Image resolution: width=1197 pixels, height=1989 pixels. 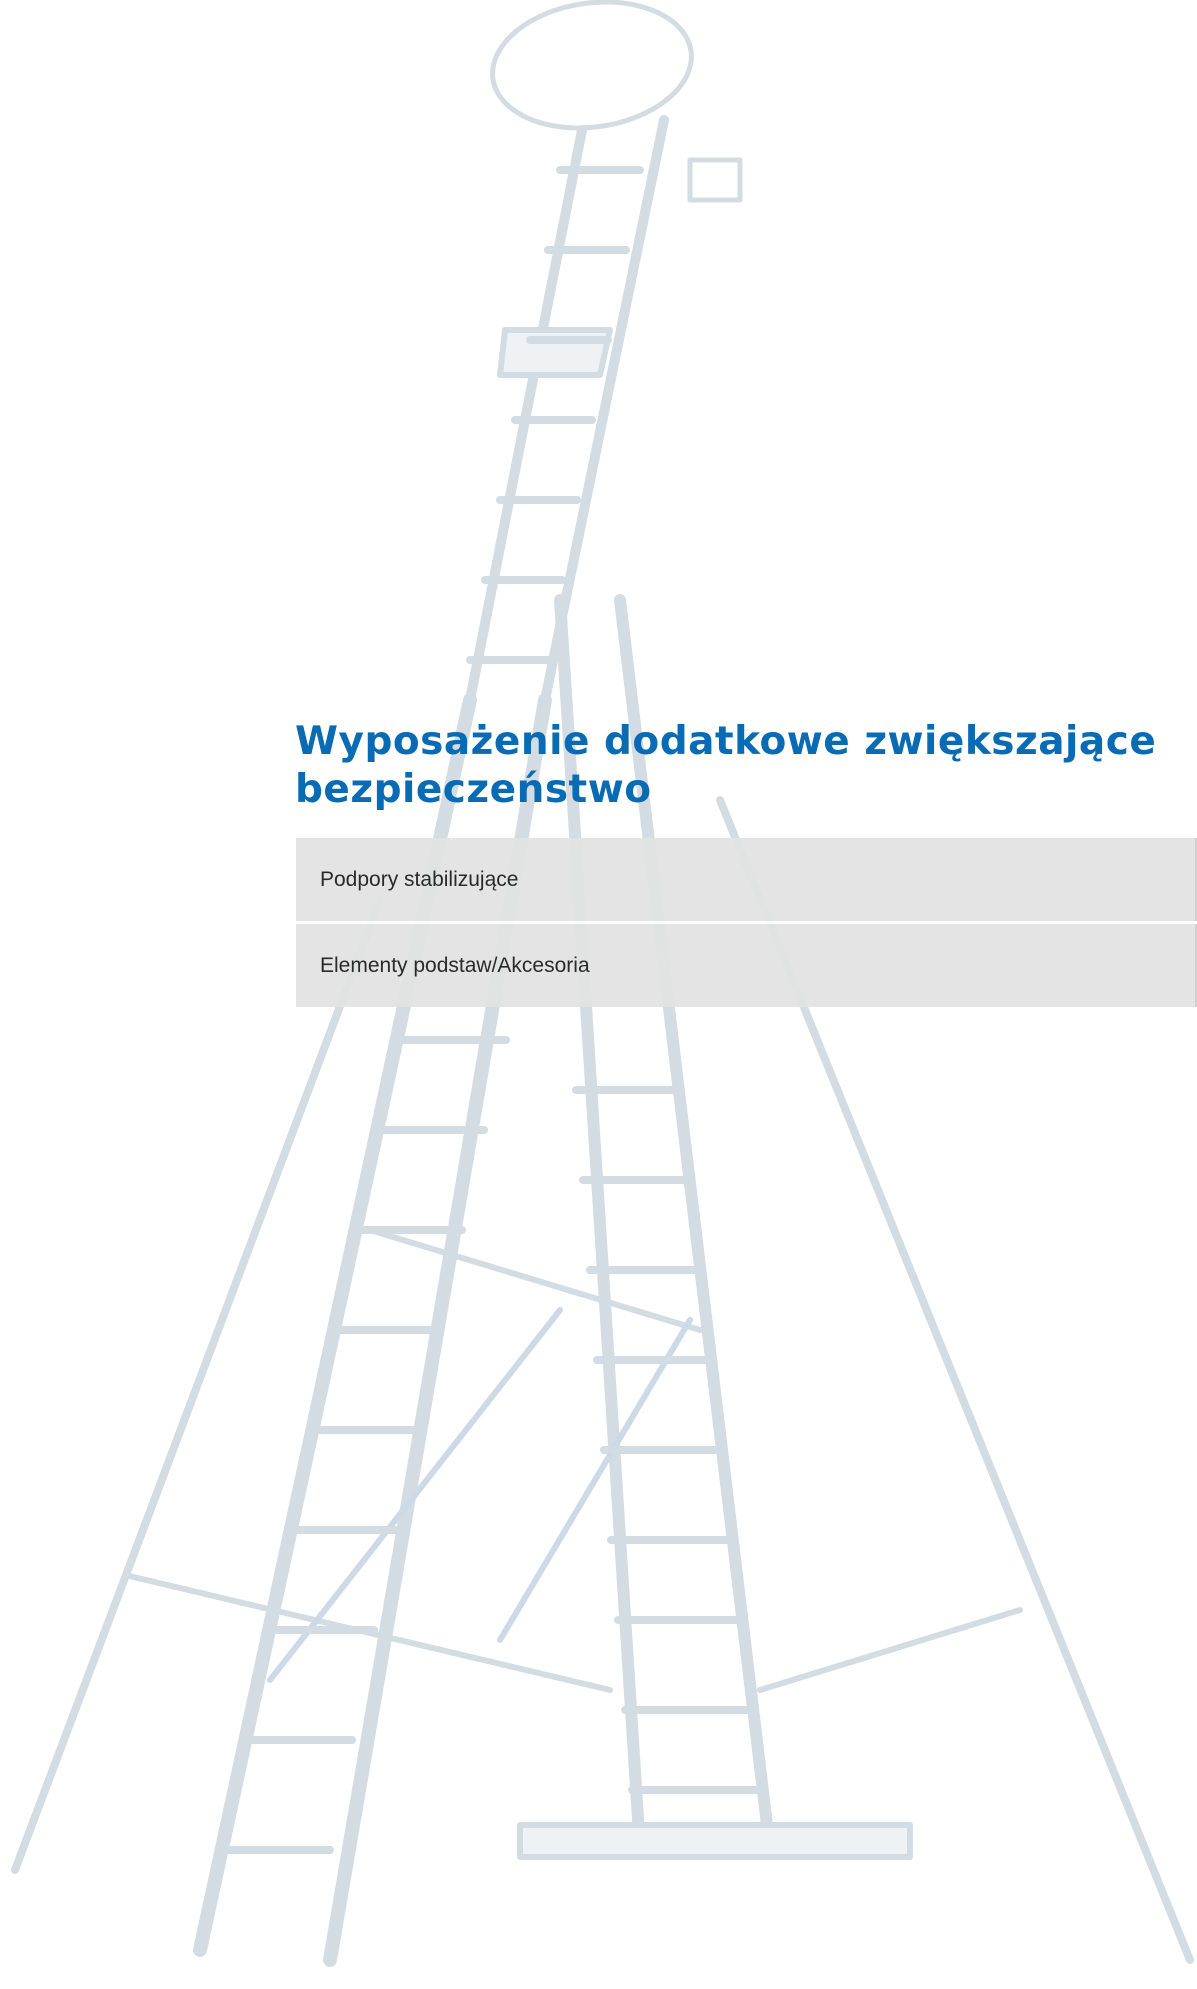 I want to click on menu-item-stabilizer-supports: Podpory stabilizujące, so click(x=746, y=879).